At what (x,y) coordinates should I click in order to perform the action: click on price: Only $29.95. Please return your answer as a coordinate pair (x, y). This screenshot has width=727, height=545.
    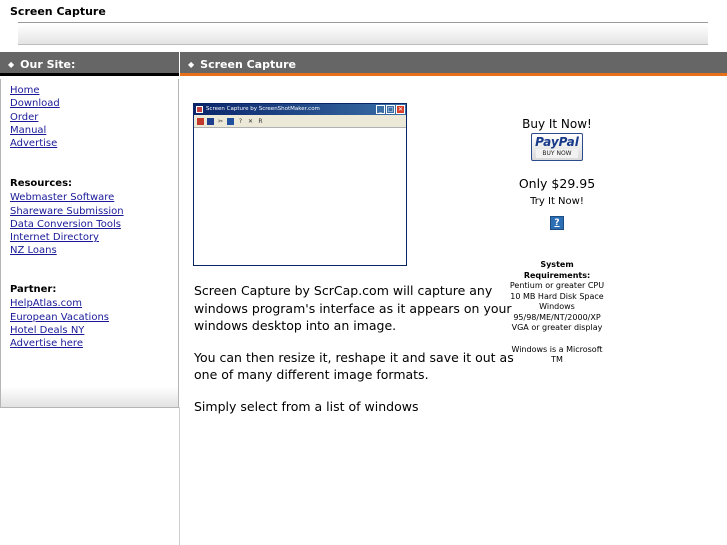
    Looking at the image, I should click on (557, 183).